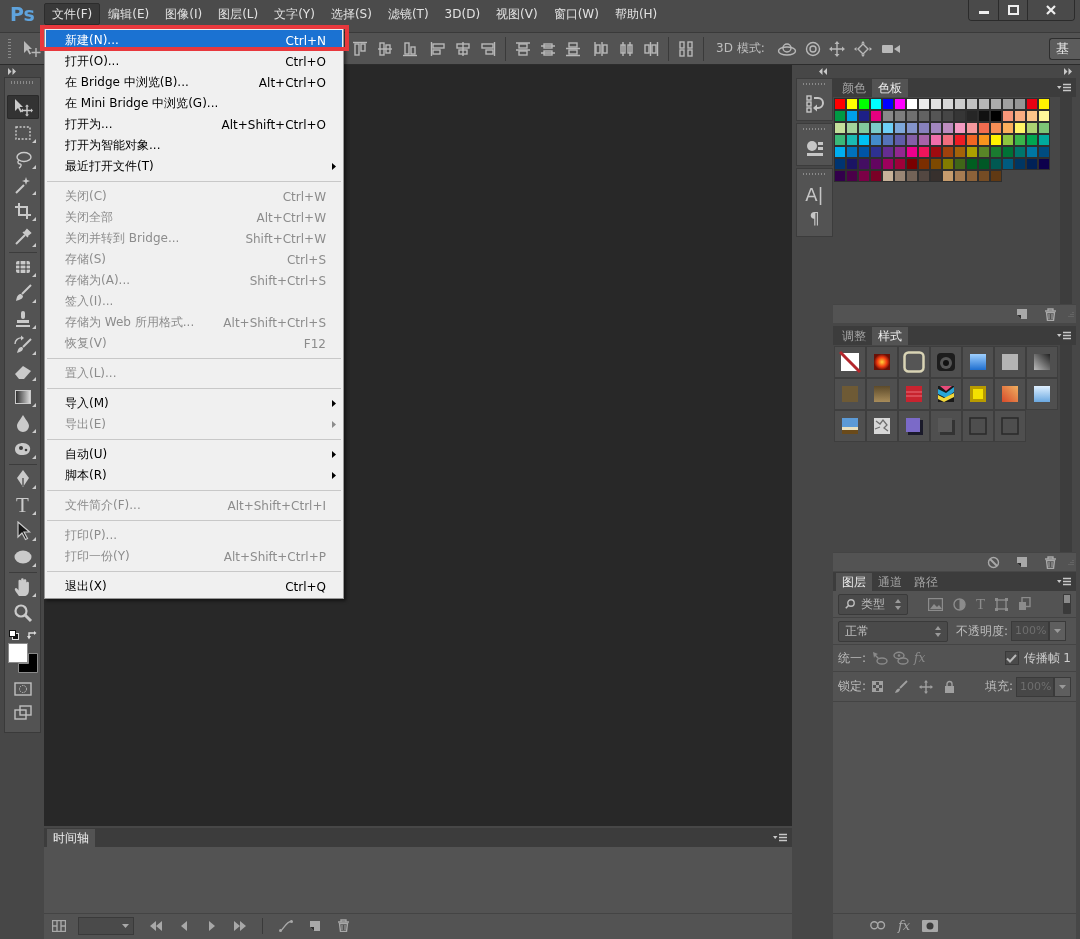 This screenshot has width=1080, height=939. What do you see at coordinates (880, 658) in the screenshot?
I see `arrow-layer-icon` at bounding box center [880, 658].